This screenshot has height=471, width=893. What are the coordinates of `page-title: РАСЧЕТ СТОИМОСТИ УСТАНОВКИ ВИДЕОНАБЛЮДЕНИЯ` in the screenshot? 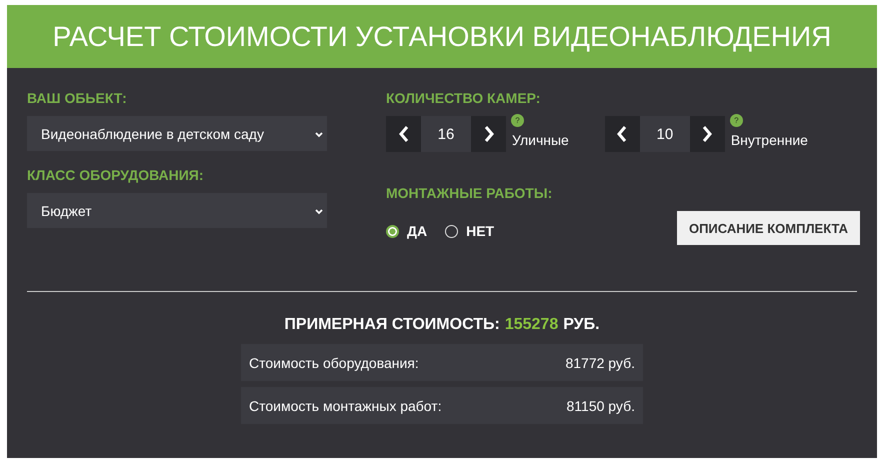 It's located at (442, 36).